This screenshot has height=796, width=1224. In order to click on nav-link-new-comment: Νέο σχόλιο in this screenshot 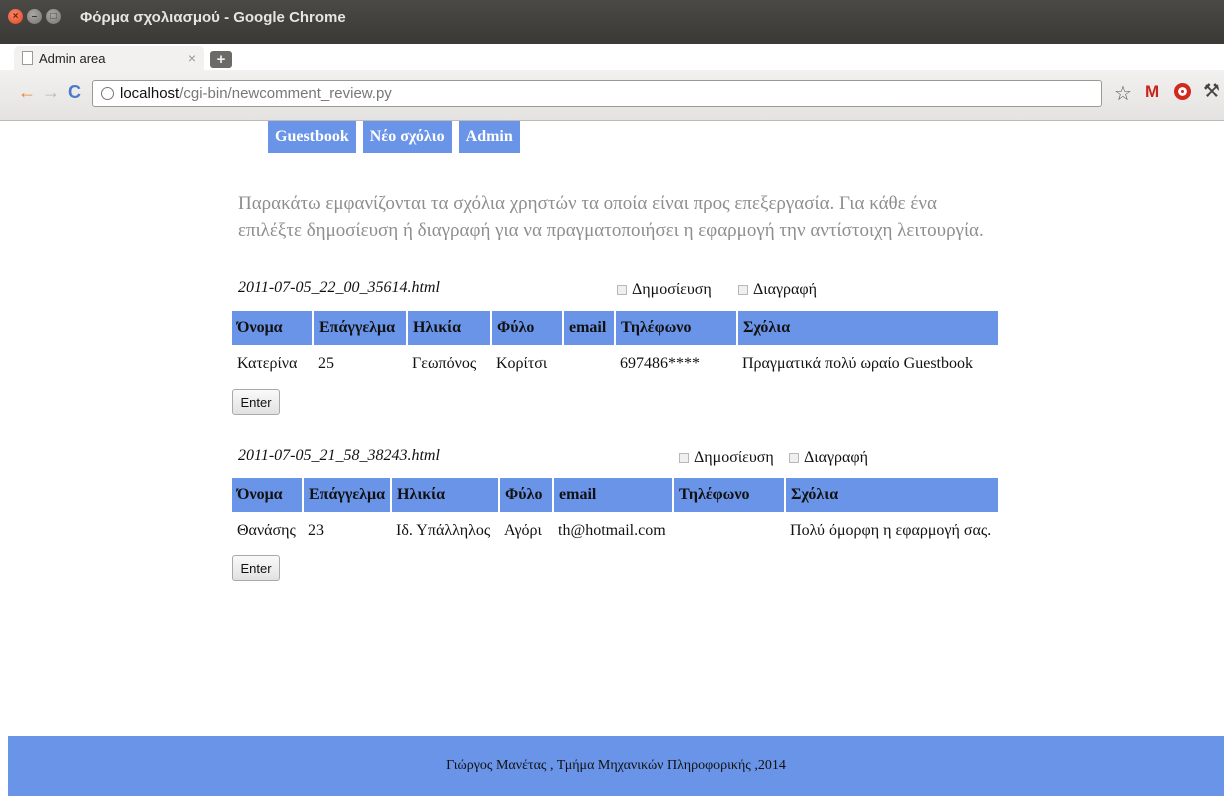, I will do `click(407, 137)`.